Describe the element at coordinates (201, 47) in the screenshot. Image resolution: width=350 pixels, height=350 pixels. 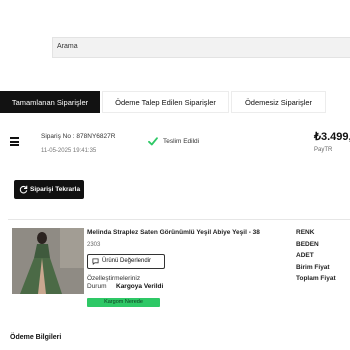
I see `search-input: Arama` at that location.